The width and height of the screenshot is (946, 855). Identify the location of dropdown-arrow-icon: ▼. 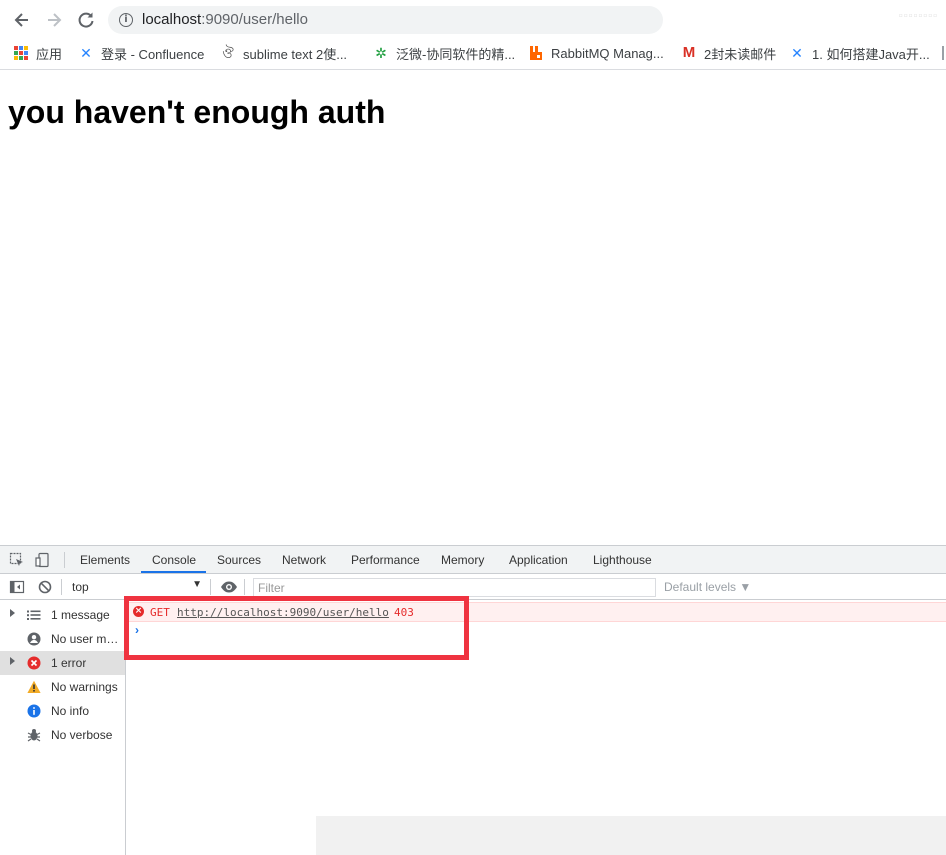
(197, 584).